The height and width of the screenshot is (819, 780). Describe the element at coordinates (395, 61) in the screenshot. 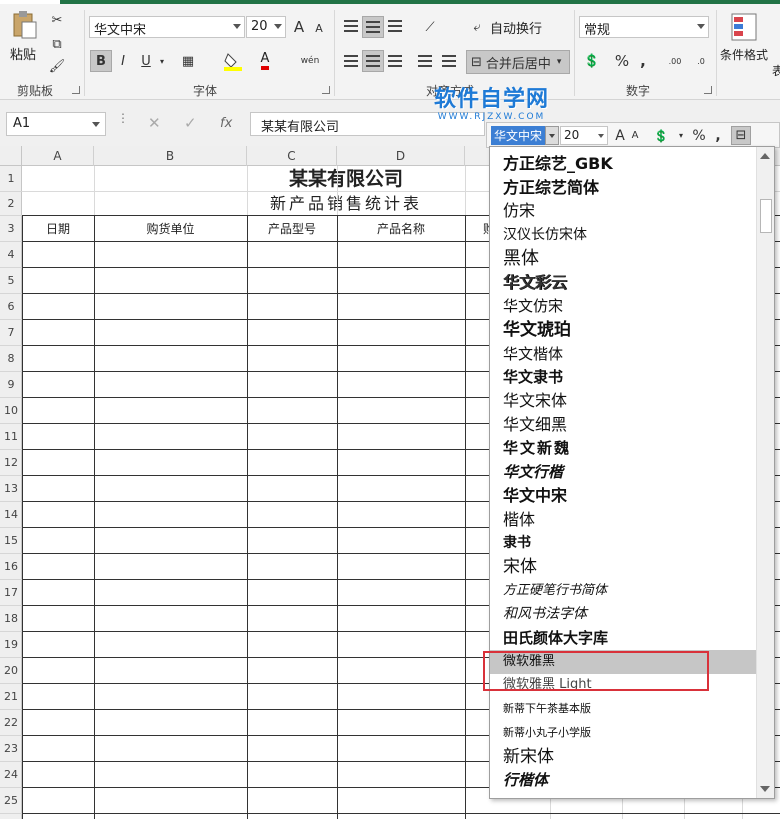

I see `align-right-icon` at that location.